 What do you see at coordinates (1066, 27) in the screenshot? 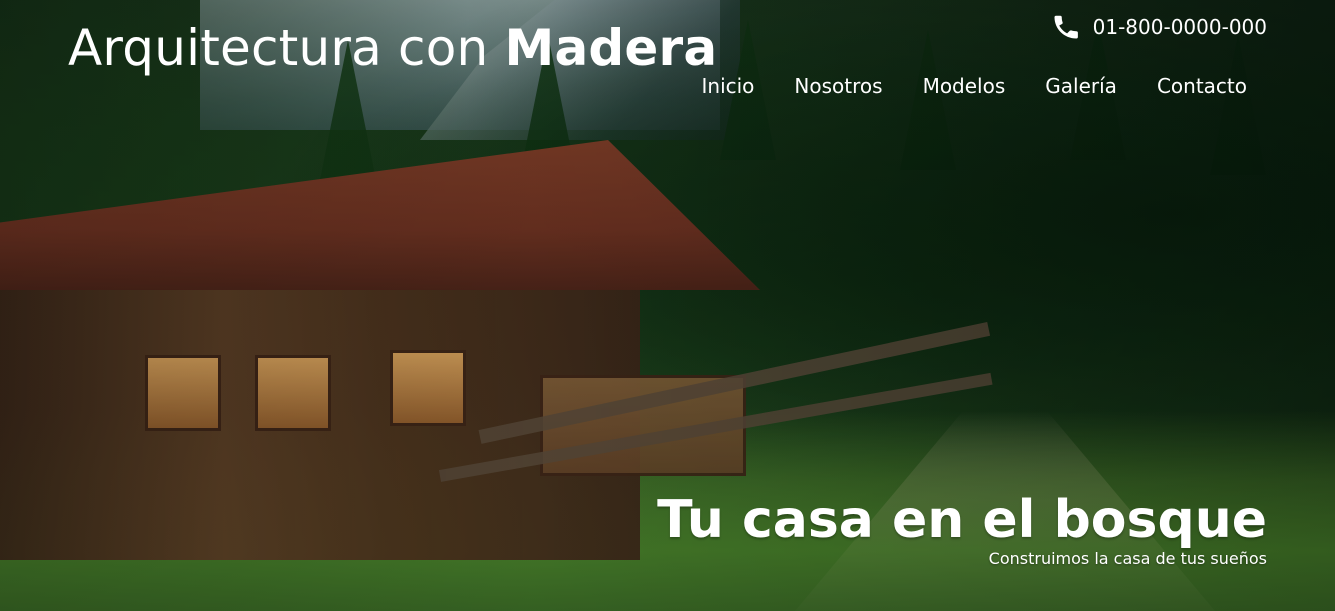
I see `phone-icon` at bounding box center [1066, 27].